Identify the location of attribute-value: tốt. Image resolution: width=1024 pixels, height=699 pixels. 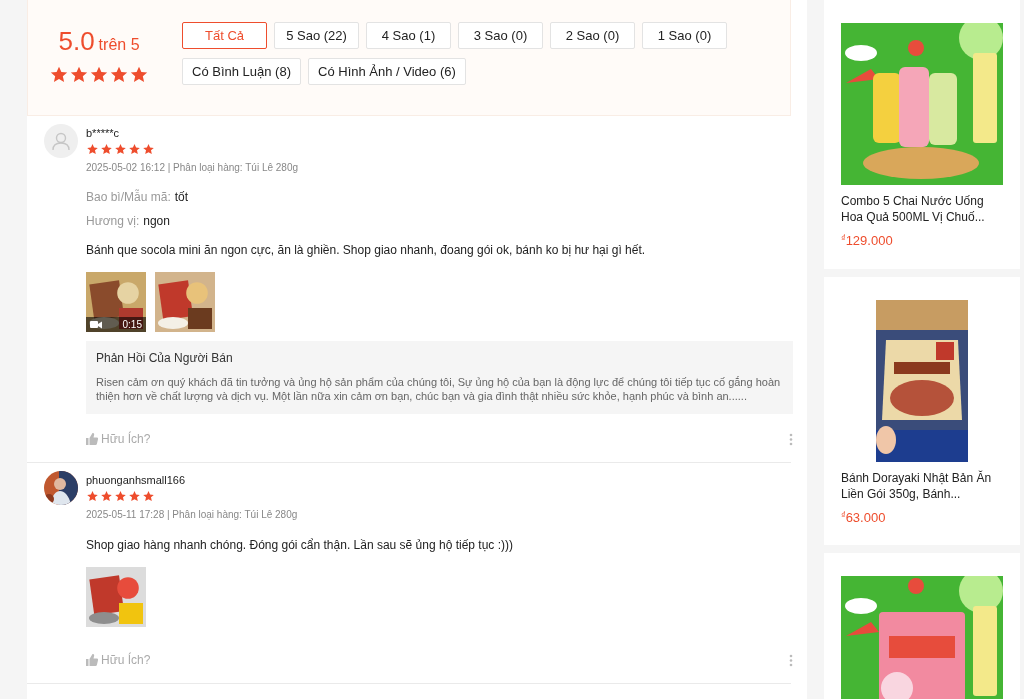
(181, 197).